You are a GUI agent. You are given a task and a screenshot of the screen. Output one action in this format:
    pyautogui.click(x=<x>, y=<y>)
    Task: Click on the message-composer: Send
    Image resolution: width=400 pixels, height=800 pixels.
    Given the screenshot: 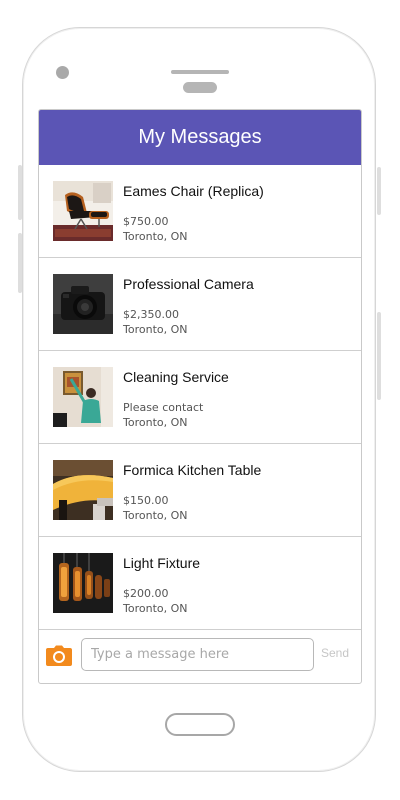 What is the action you would take?
    pyautogui.click(x=200, y=656)
    